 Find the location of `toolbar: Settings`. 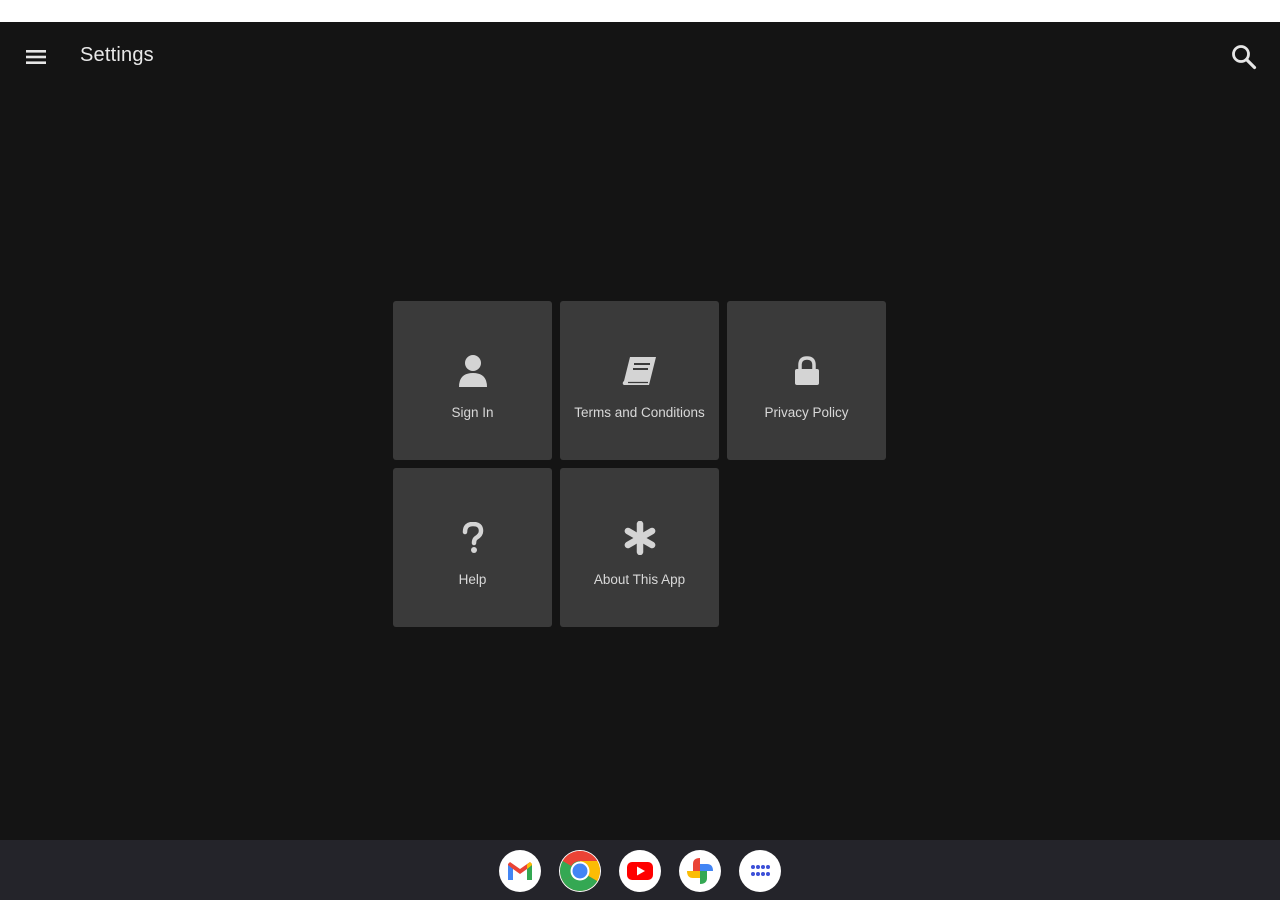

toolbar: Settings is located at coordinates (640, 57).